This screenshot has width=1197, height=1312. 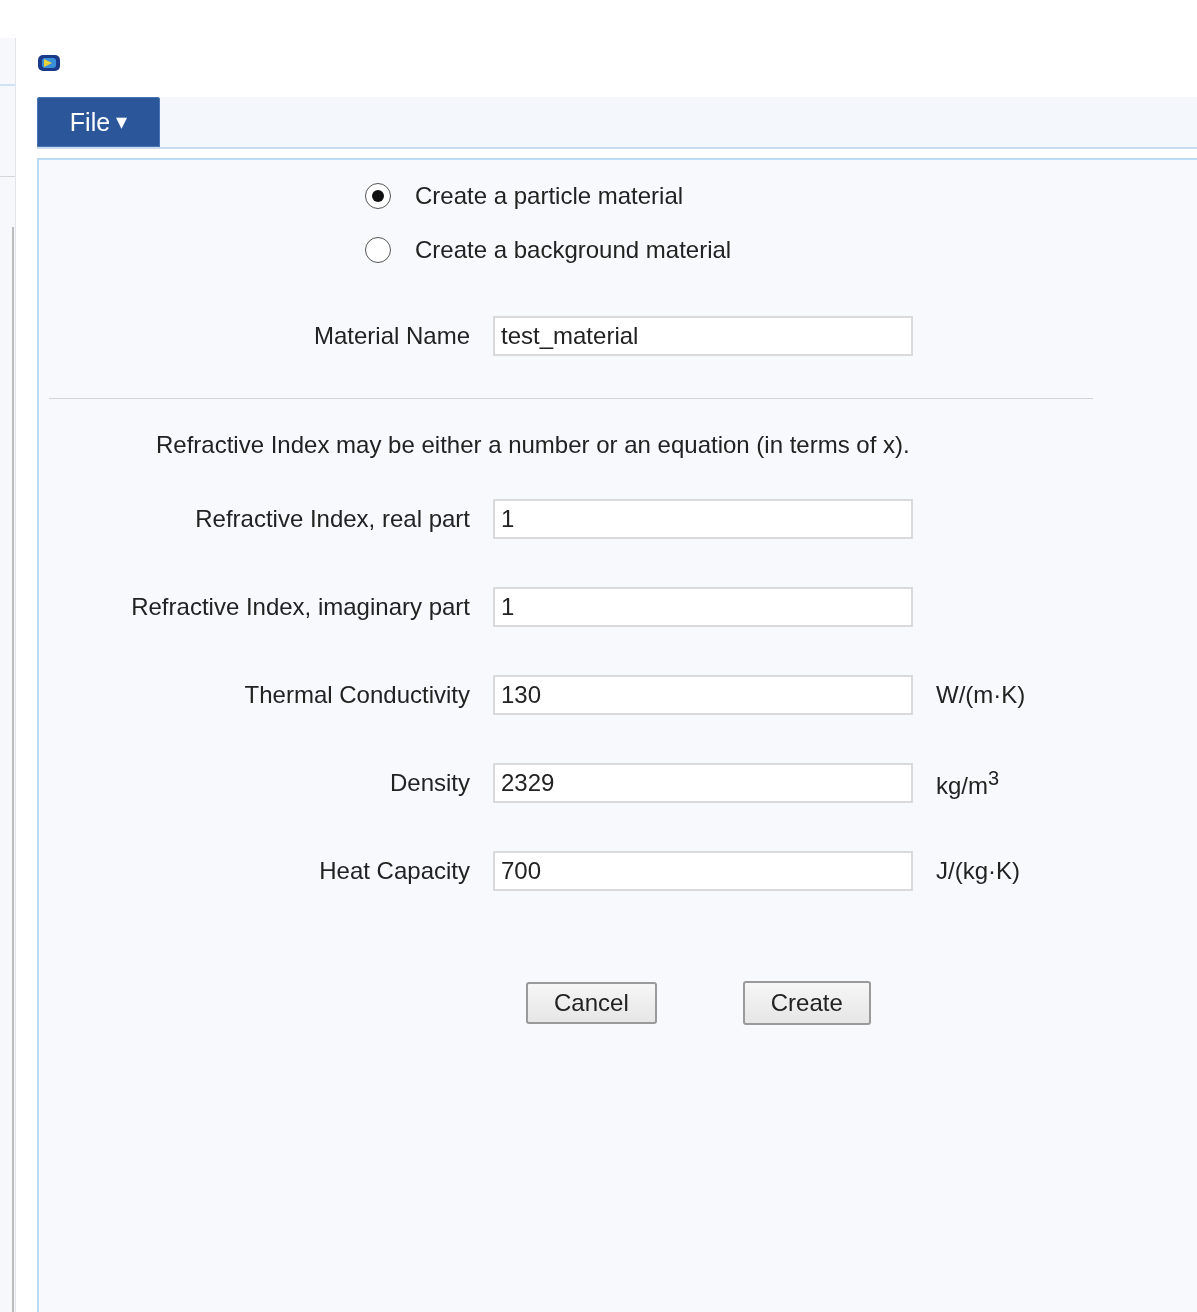 What do you see at coordinates (703, 336) in the screenshot?
I see `input-field: test_material` at bounding box center [703, 336].